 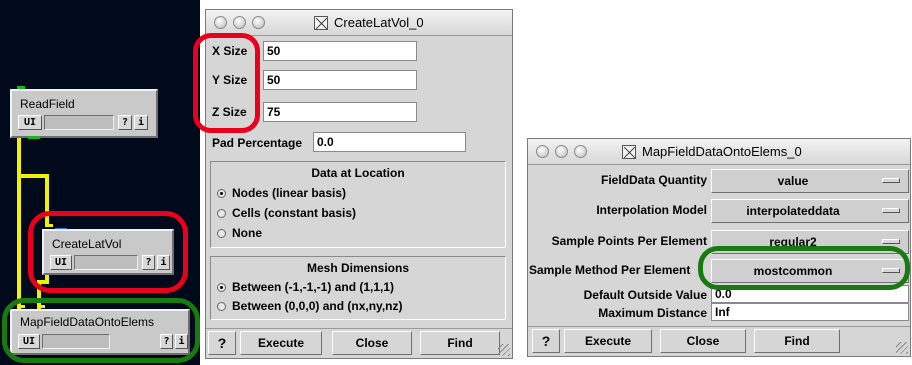 I want to click on module-title: CreateLatVol, so click(x=87, y=244).